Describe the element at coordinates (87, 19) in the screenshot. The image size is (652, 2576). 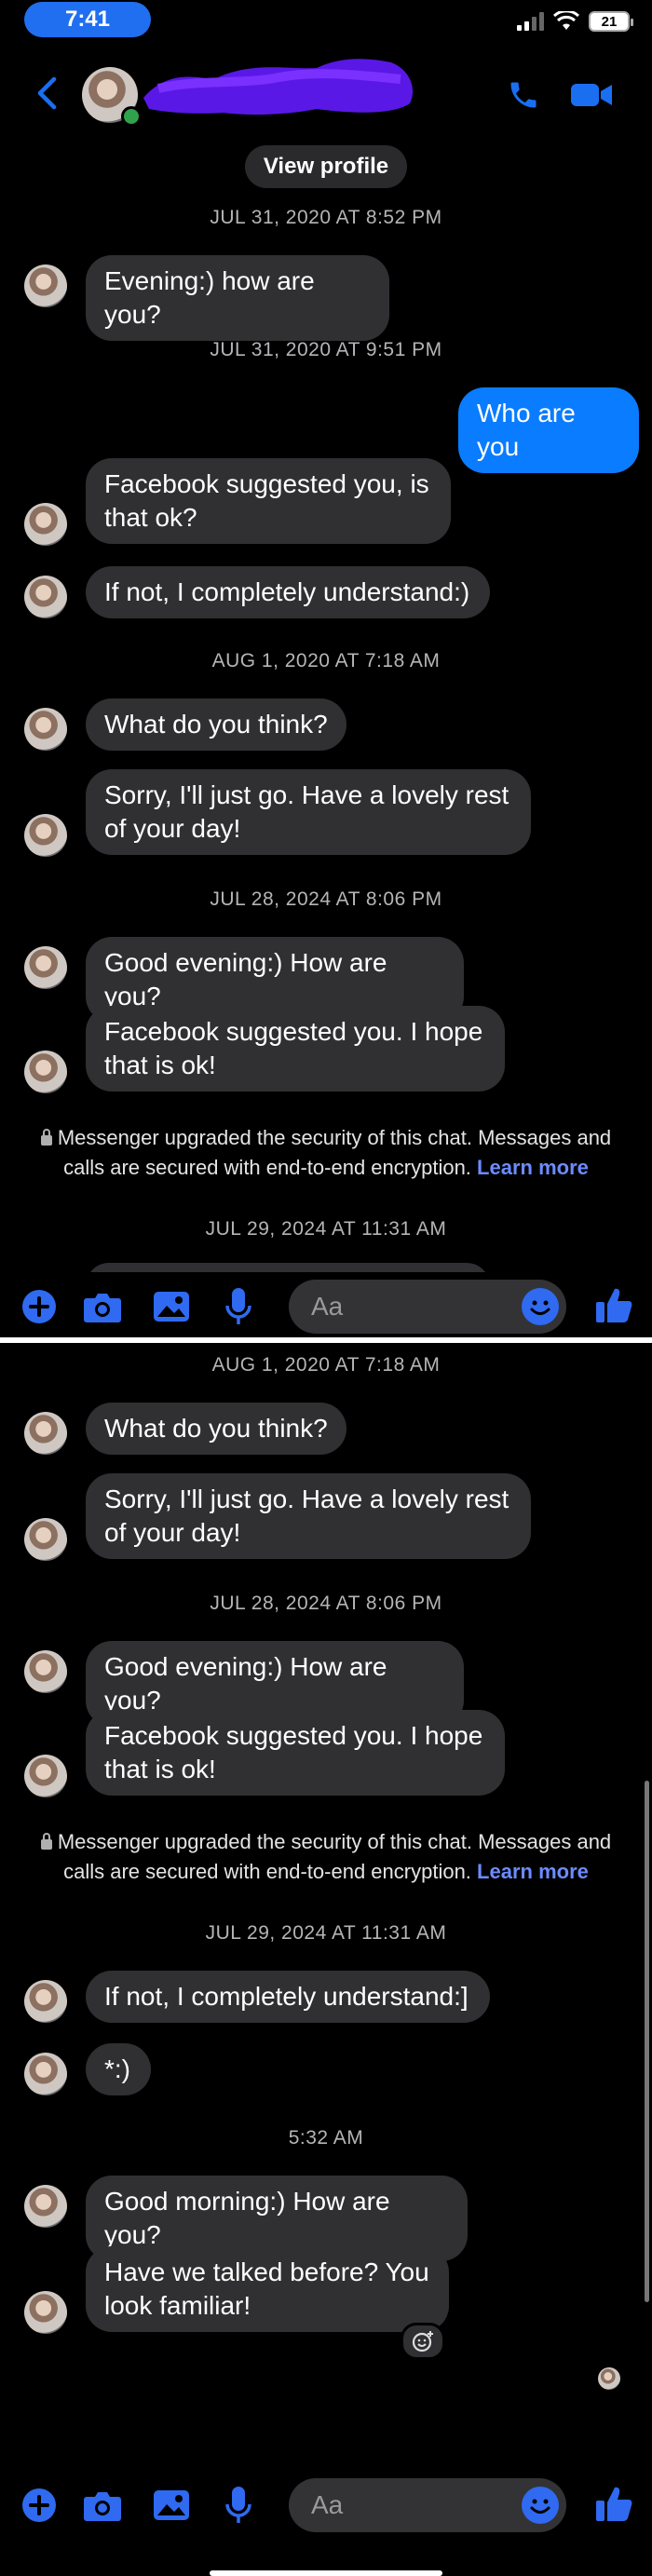
I see `status-time: 7:41` at that location.